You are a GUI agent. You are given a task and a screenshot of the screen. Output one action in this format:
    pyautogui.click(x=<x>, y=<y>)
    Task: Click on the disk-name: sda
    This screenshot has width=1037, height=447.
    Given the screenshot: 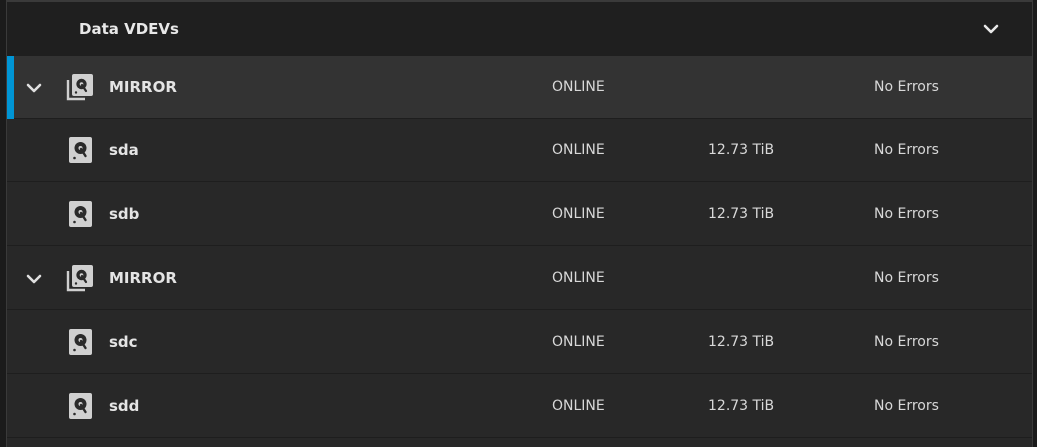 What is the action you would take?
    pyautogui.click(x=124, y=150)
    